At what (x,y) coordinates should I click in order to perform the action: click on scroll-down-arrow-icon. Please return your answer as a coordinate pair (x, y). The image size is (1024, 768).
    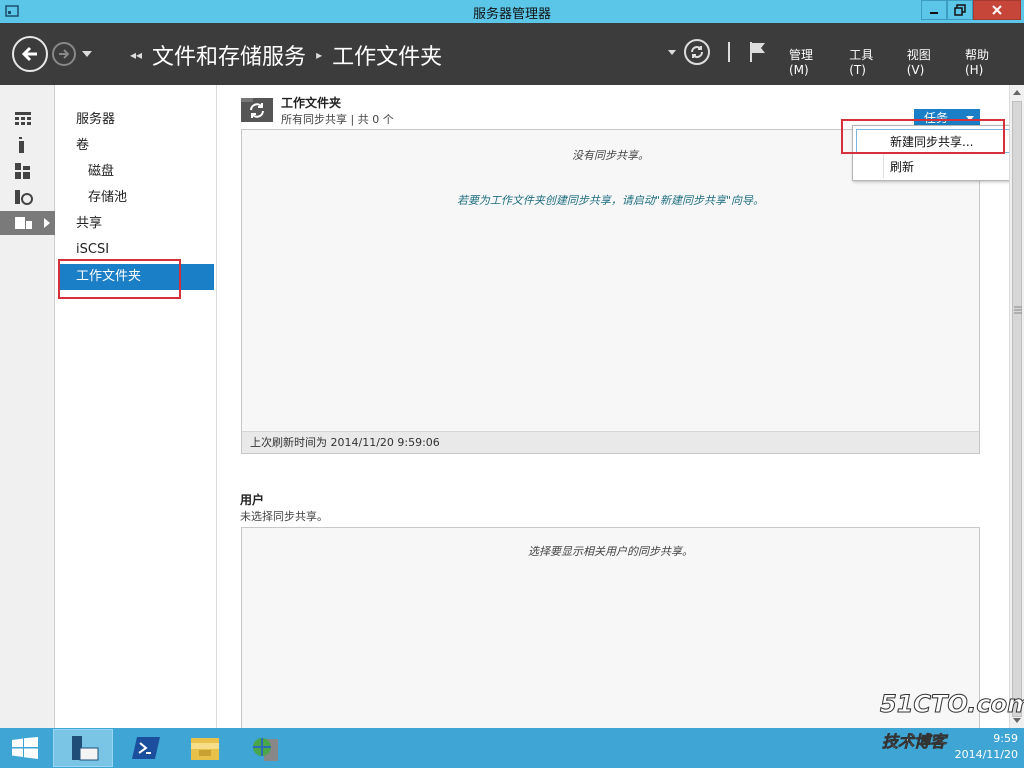
    Looking at the image, I should click on (1017, 720).